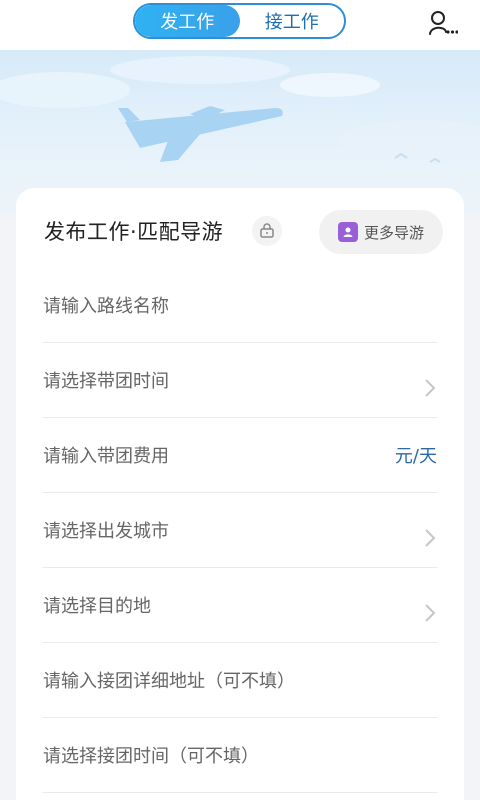  Describe the element at coordinates (106, 456) in the screenshot. I see `tour-fee-placeholder: 请输入带团费用` at that location.